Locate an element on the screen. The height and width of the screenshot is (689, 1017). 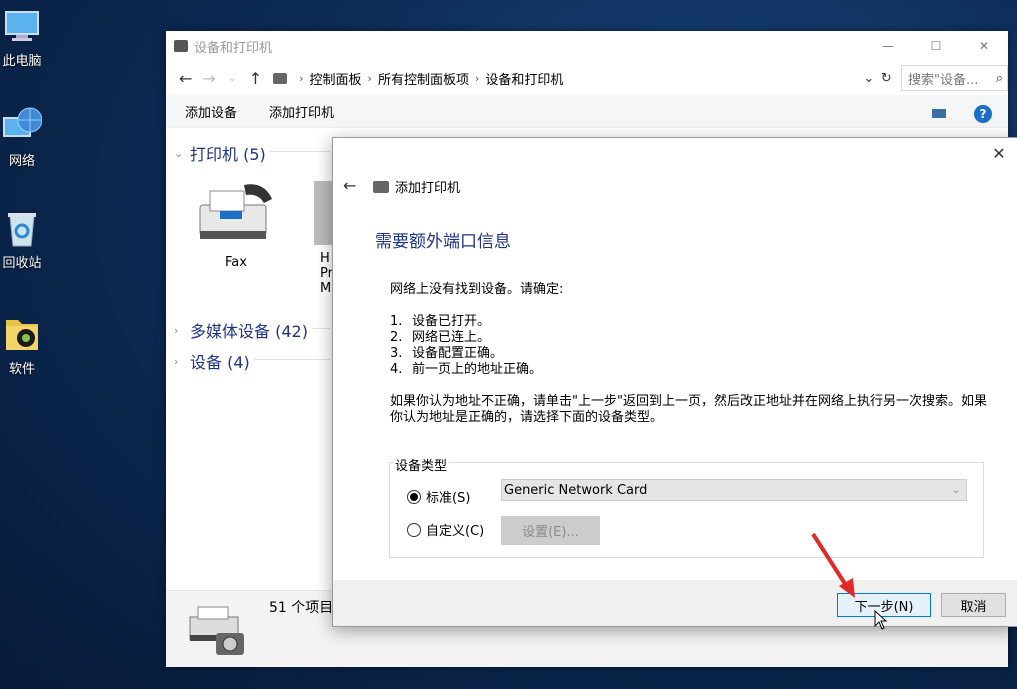
mouse-cursor-icon is located at coordinates (881, 620).